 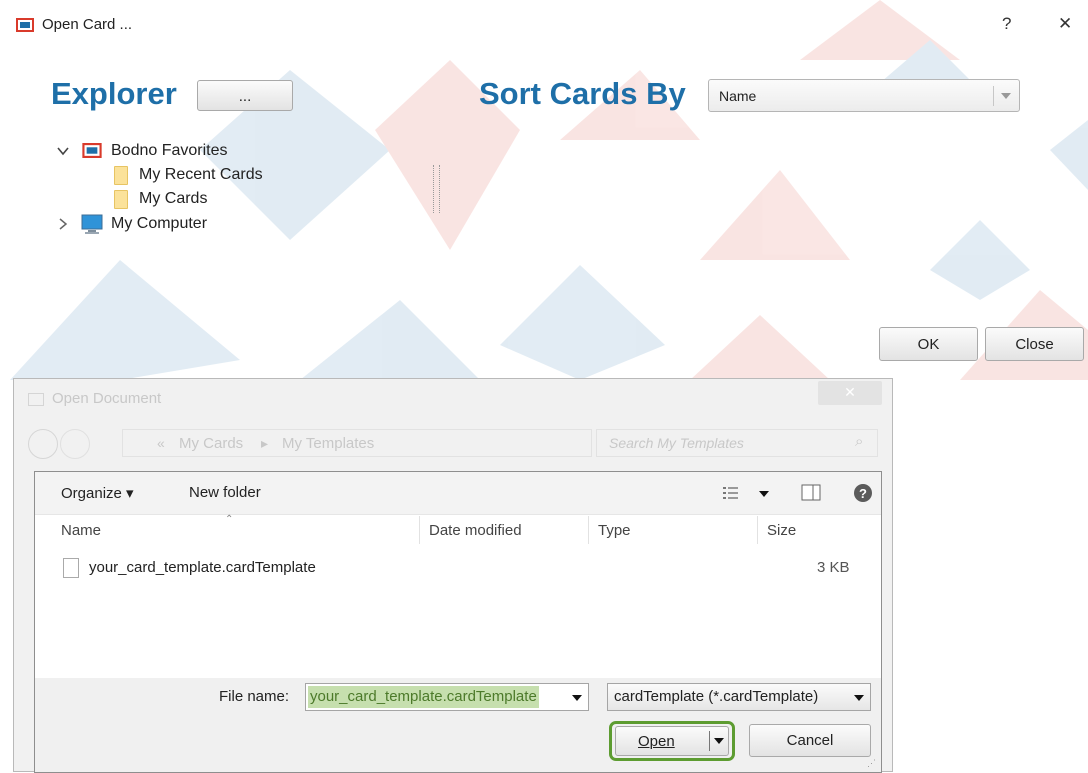 I want to click on file-name: your_card_template.cardTemplate, so click(x=202, y=567).